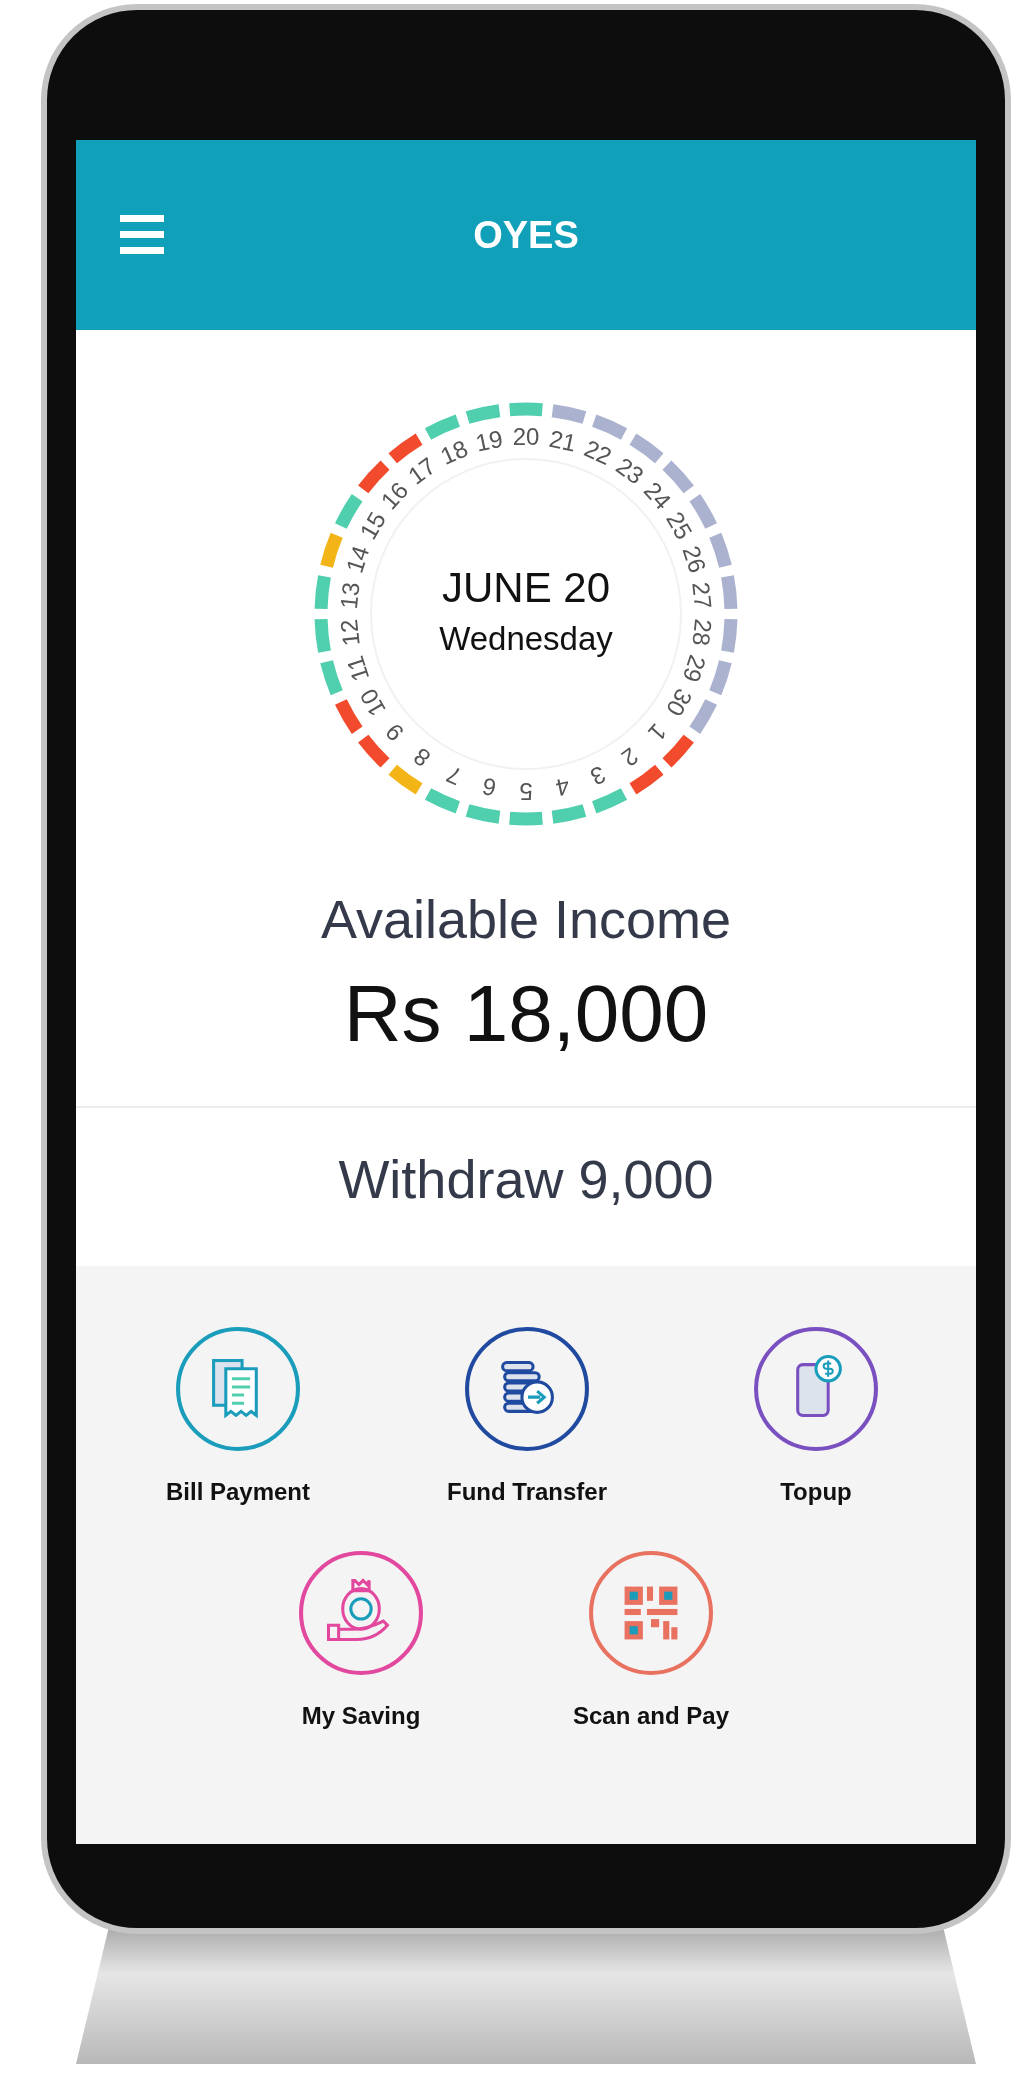 This screenshot has height=2087, width=1022. What do you see at coordinates (527, 1492) in the screenshot?
I see `action-label: Fund Transfer` at bounding box center [527, 1492].